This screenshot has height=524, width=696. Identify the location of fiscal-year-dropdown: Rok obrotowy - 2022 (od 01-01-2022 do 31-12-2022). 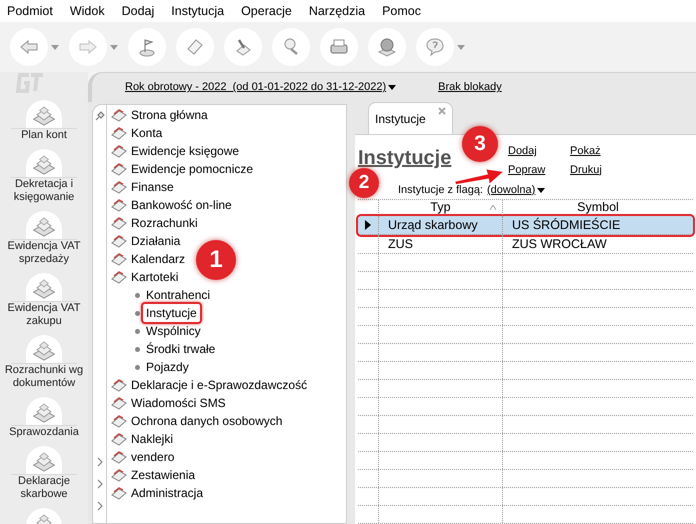
(260, 87).